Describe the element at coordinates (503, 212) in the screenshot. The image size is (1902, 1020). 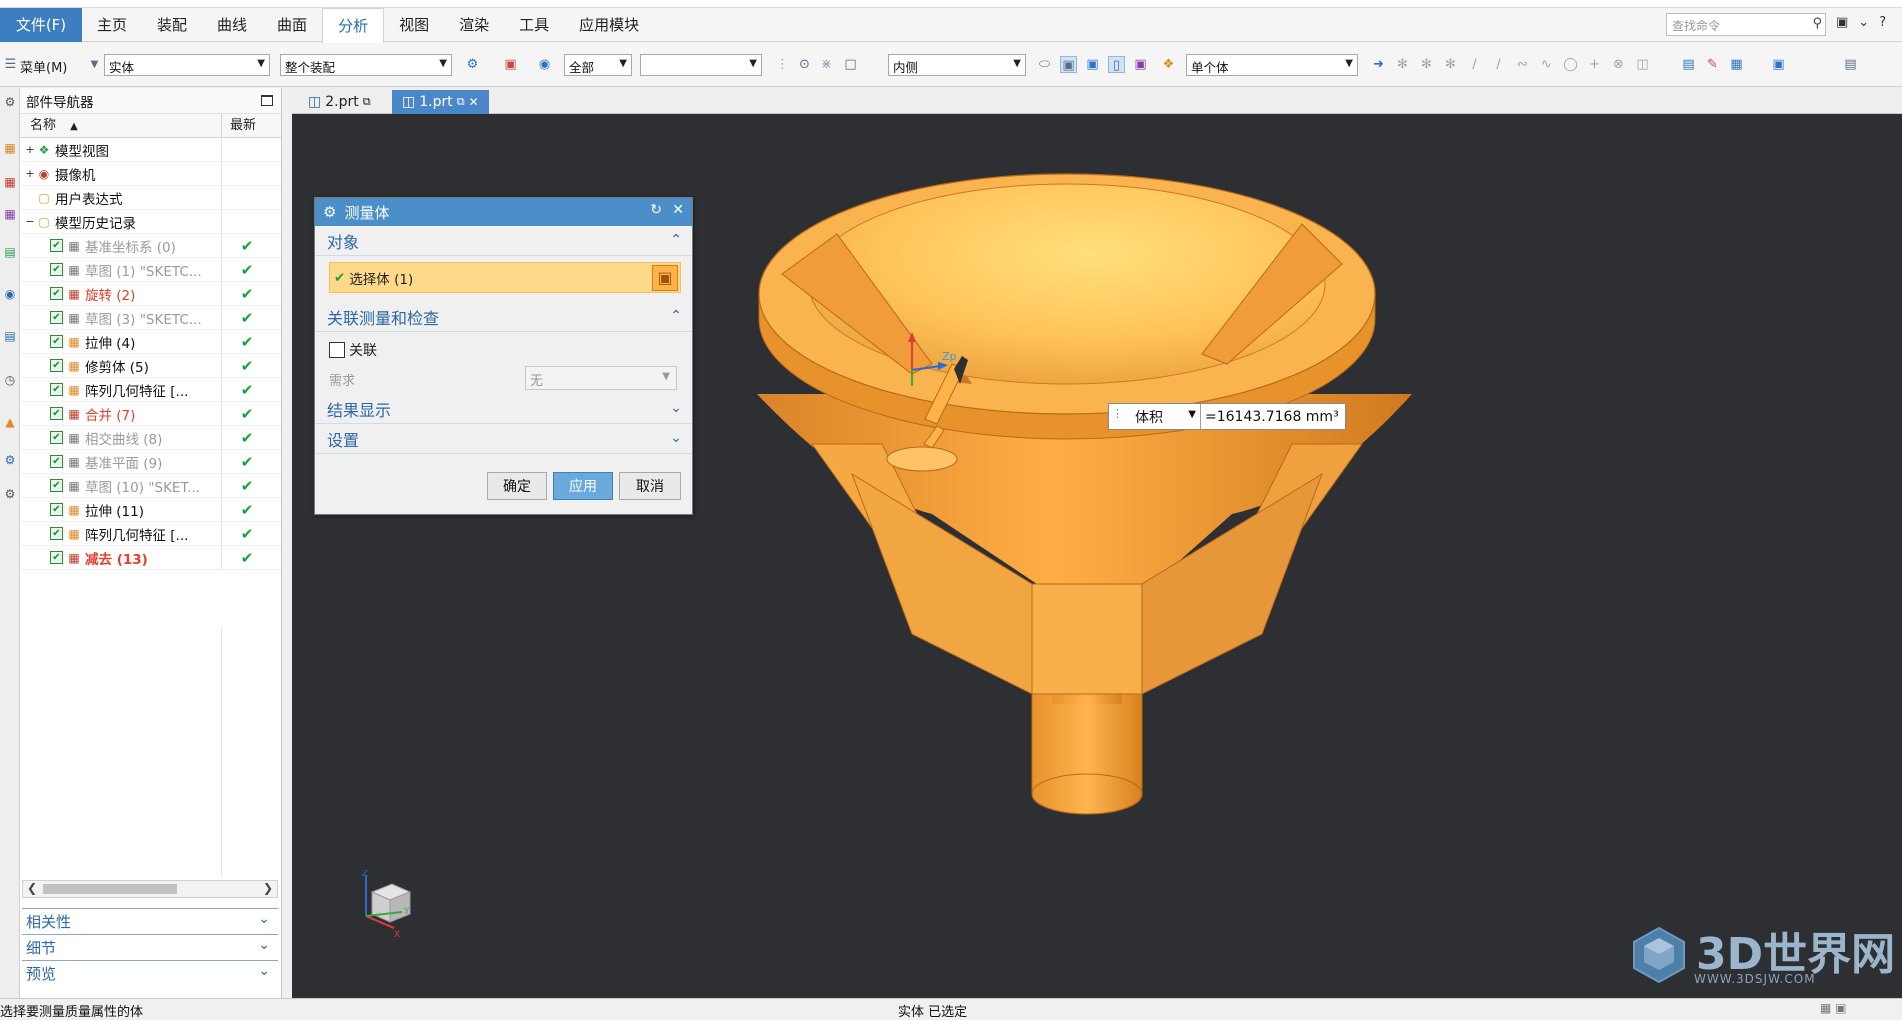
I see `dialog-title-bar: ⚙ 测量体 ↻ ✕` at that location.